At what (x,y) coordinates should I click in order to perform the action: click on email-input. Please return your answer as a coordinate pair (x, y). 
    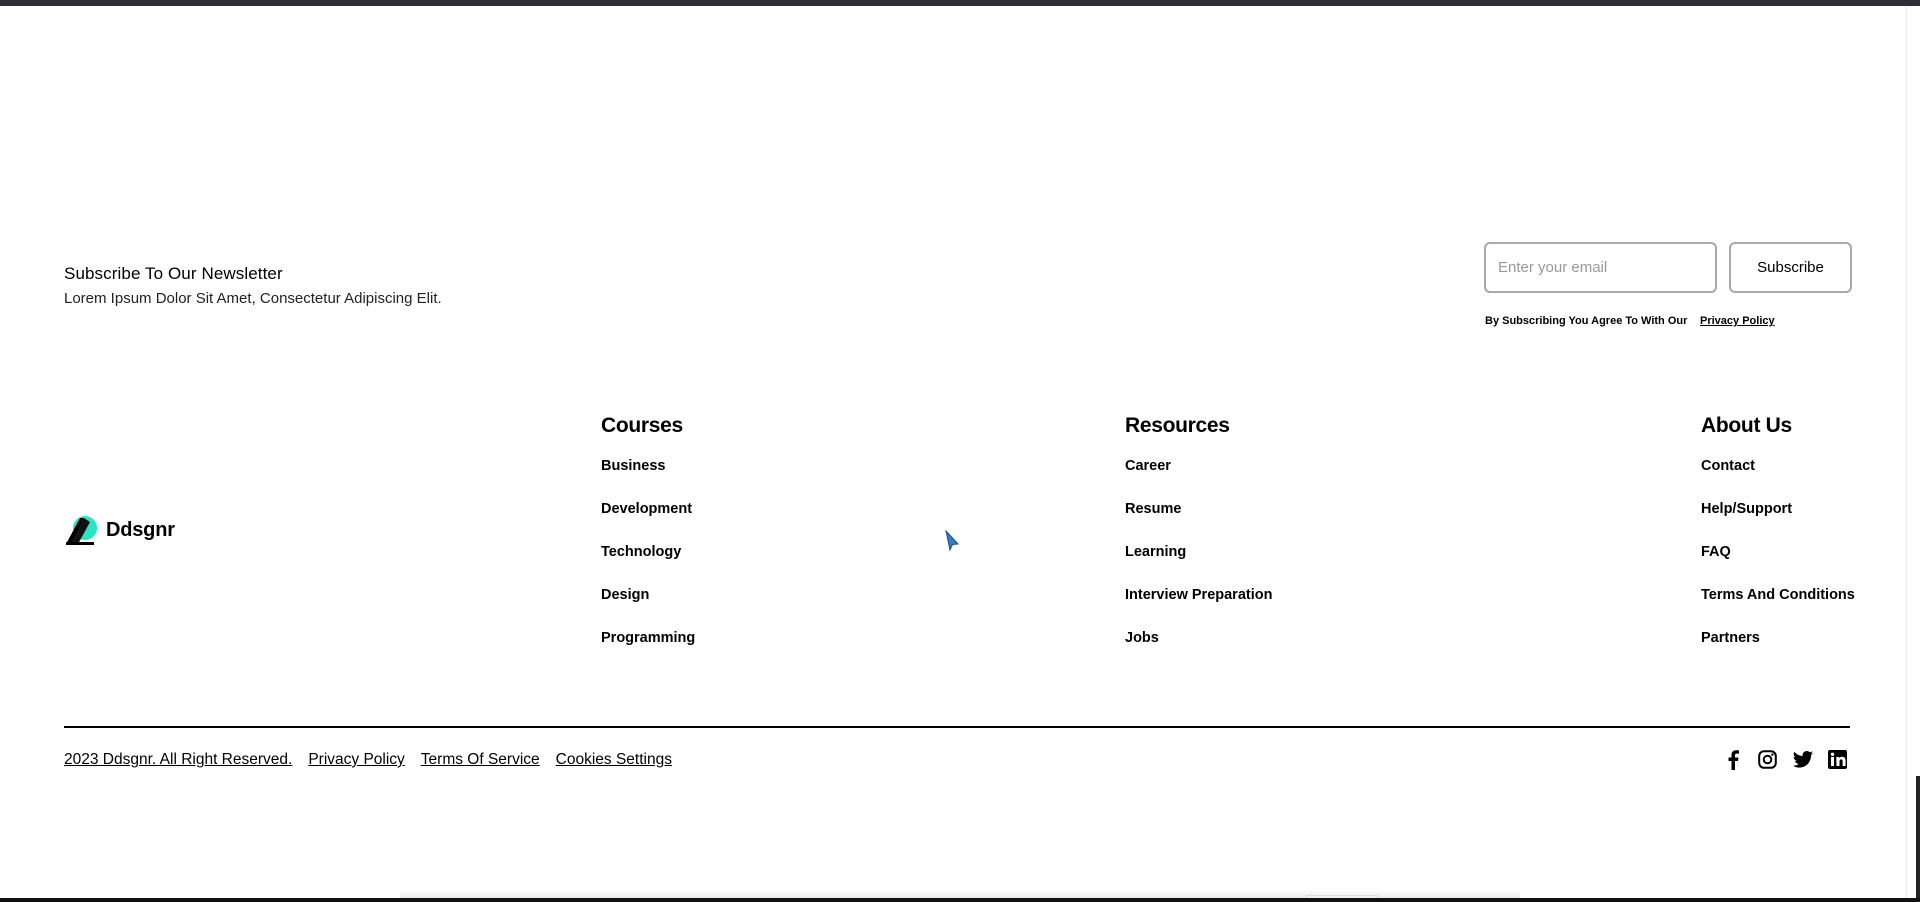
    Looking at the image, I should click on (1600, 267).